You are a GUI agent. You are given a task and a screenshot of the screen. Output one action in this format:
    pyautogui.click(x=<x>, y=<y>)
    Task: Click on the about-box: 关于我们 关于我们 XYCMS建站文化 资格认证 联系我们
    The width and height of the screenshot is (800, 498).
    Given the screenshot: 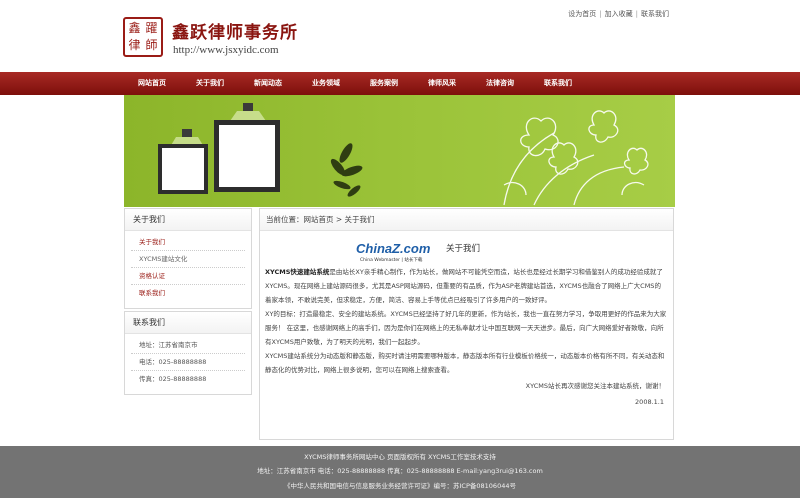 What is the action you would take?
    pyautogui.click(x=188, y=258)
    